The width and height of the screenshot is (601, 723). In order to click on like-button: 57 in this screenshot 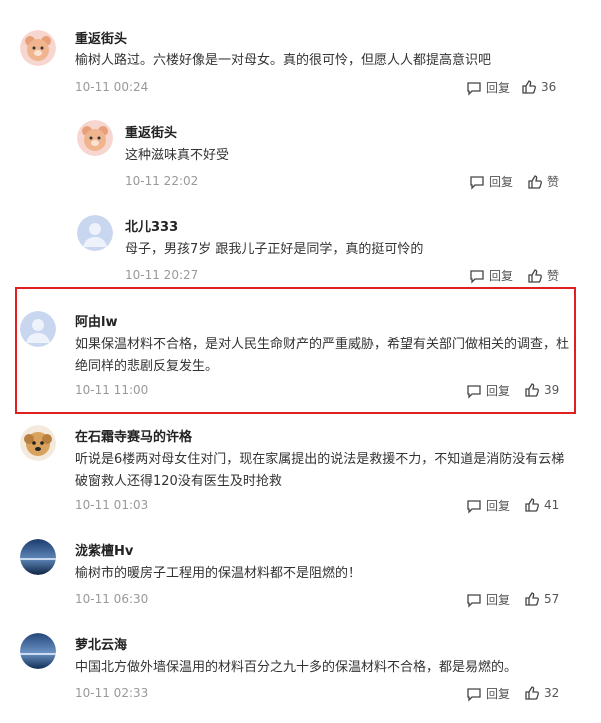, I will do `click(541, 599)`.